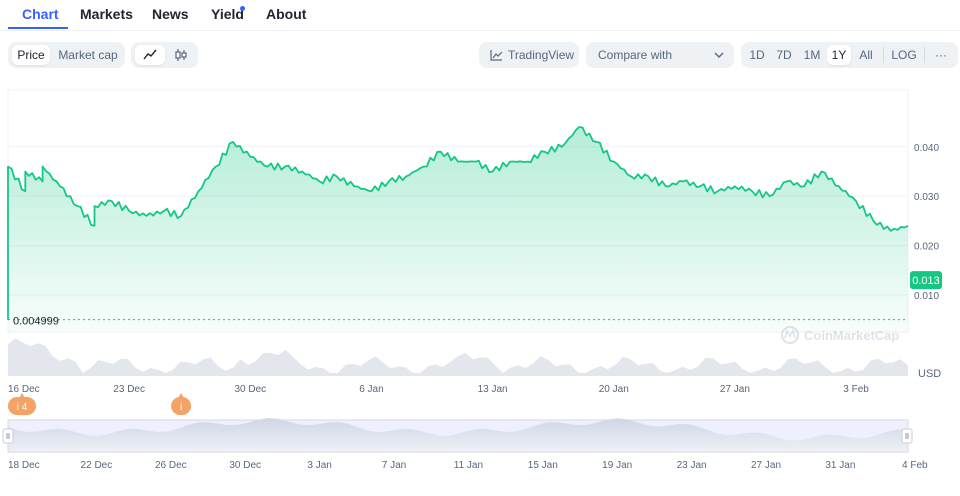 The image size is (960, 496). I want to click on navigator-tick-label: 26 Dec, so click(171, 465).